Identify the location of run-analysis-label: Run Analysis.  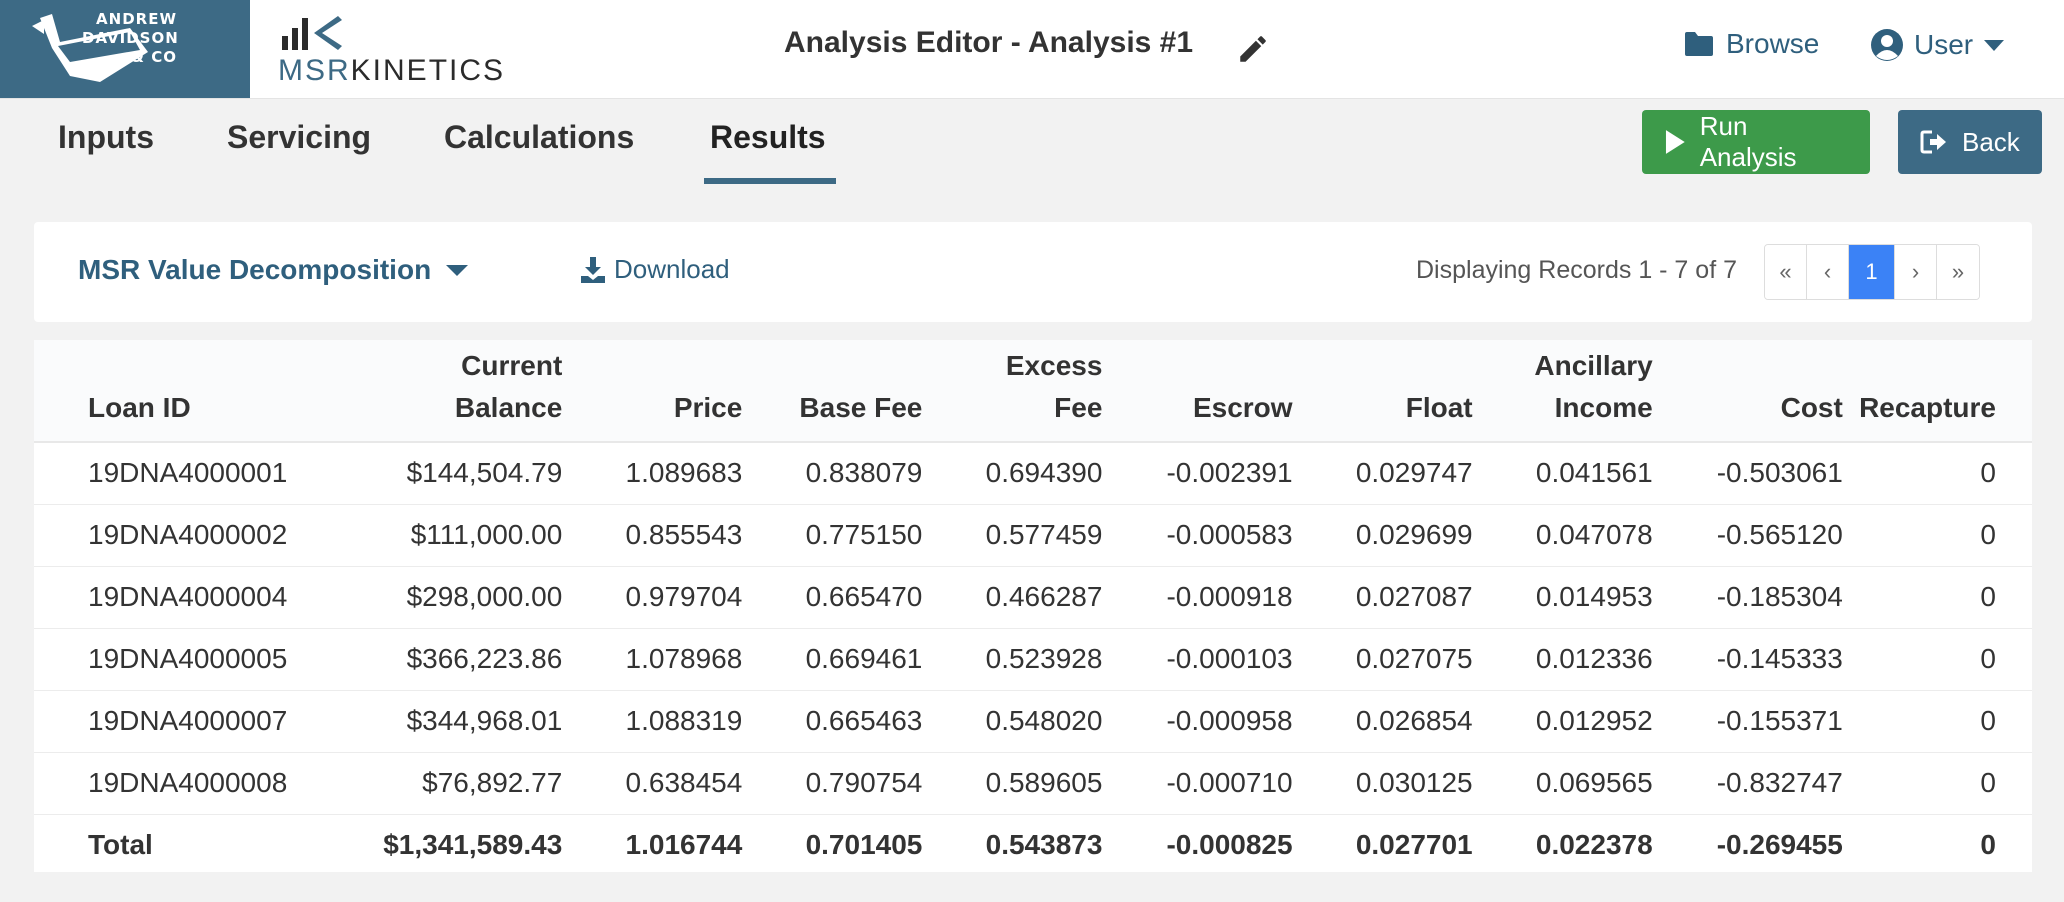
(1748, 141).